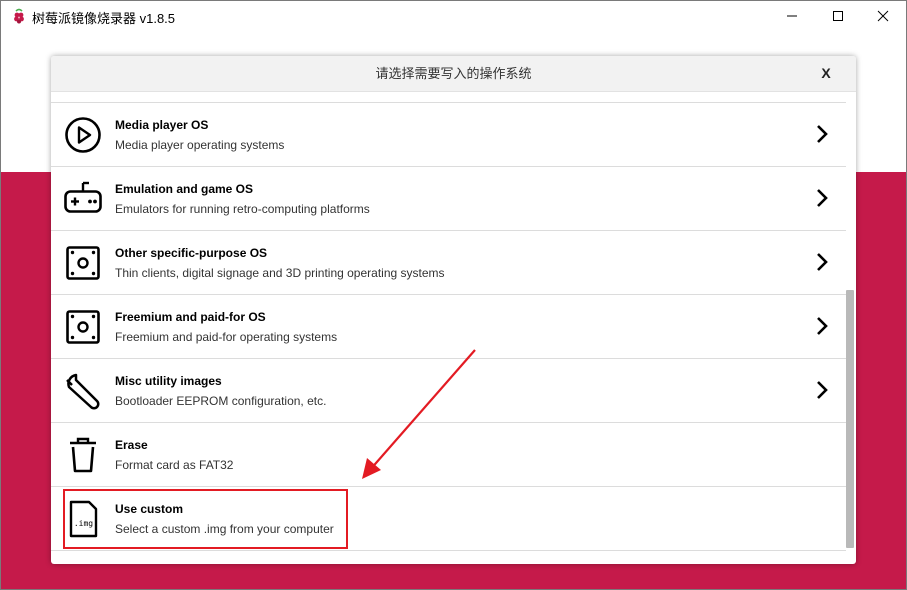 The height and width of the screenshot is (590, 907). Describe the element at coordinates (19, 16) in the screenshot. I see `raspberry-icon` at that location.